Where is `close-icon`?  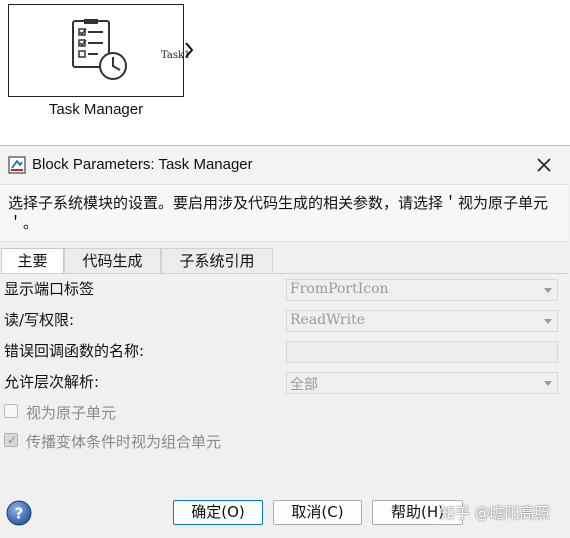
close-icon is located at coordinates (544, 165).